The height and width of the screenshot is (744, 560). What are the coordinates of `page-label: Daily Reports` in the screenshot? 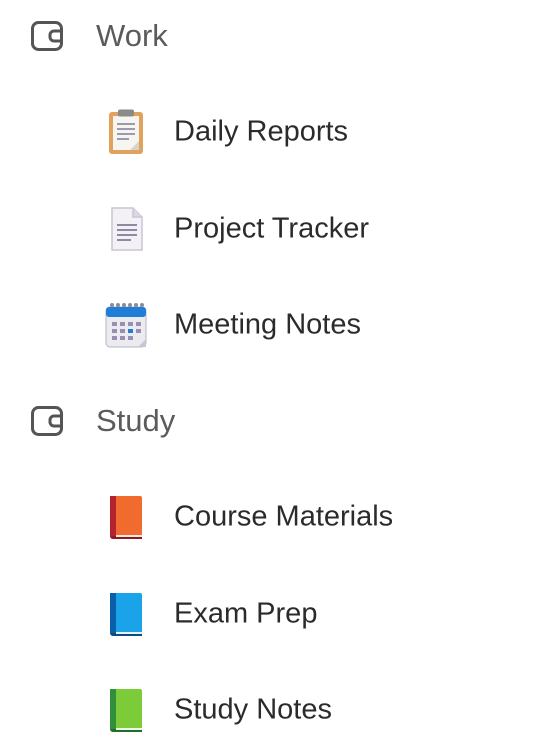 It's located at (261, 131).